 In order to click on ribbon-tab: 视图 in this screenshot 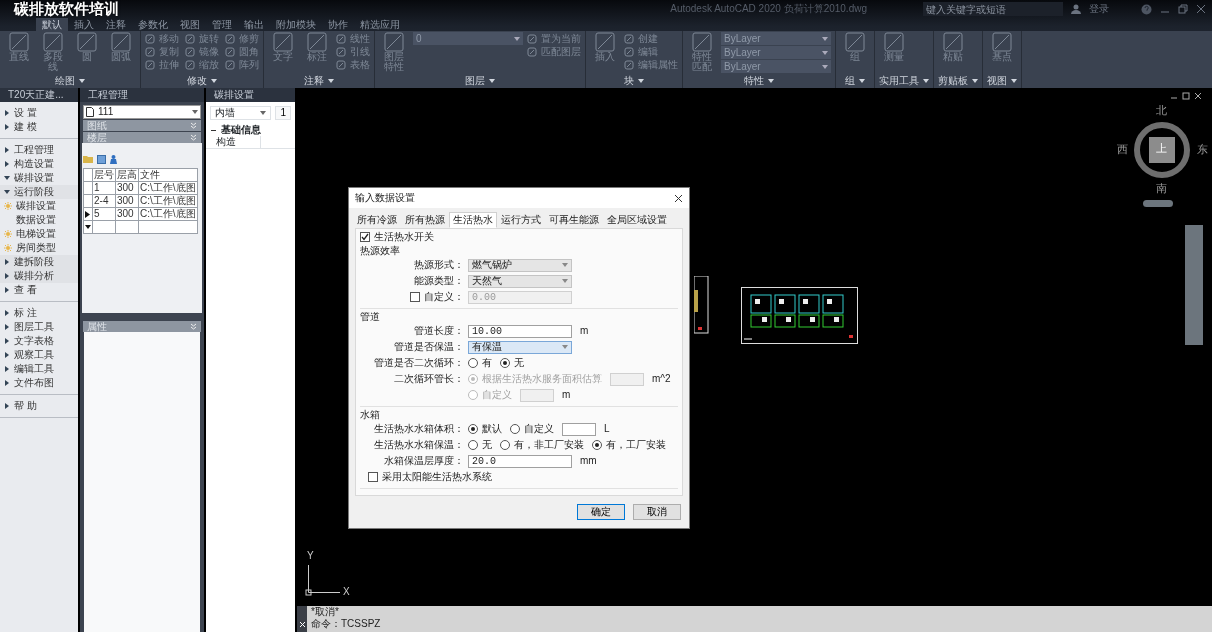, I will do `click(190, 24)`.